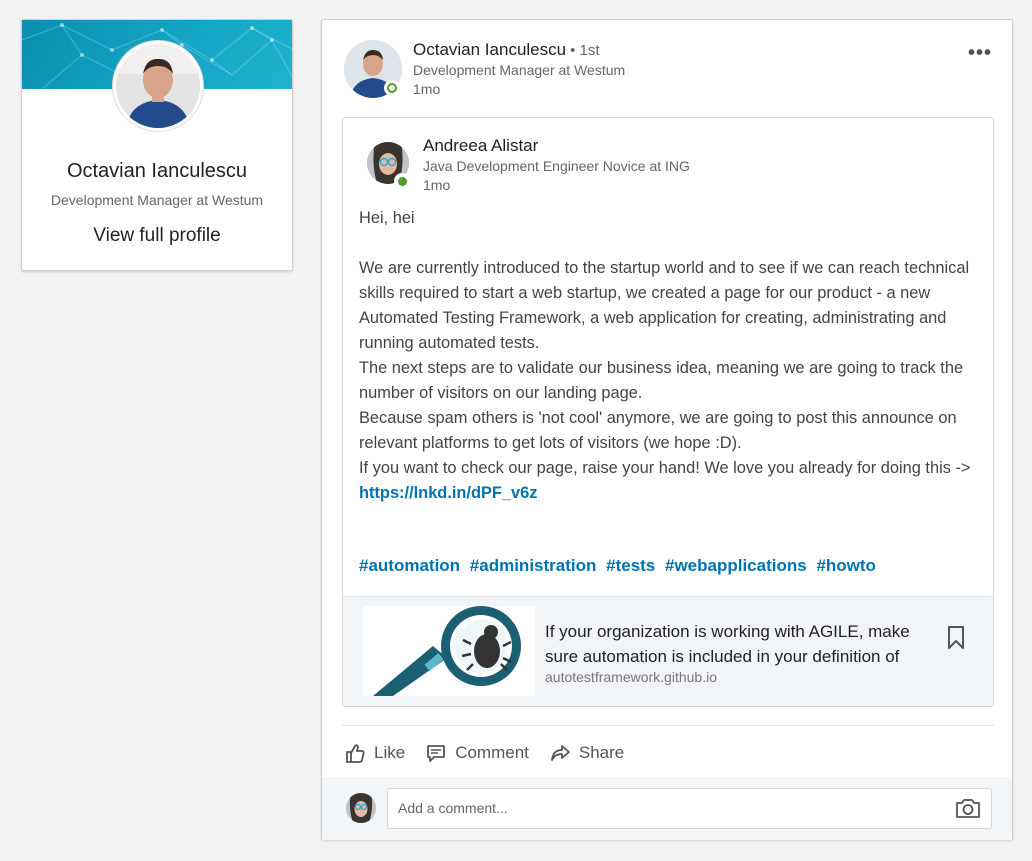  Describe the element at coordinates (436, 753) in the screenshot. I see `comment-icon` at that location.